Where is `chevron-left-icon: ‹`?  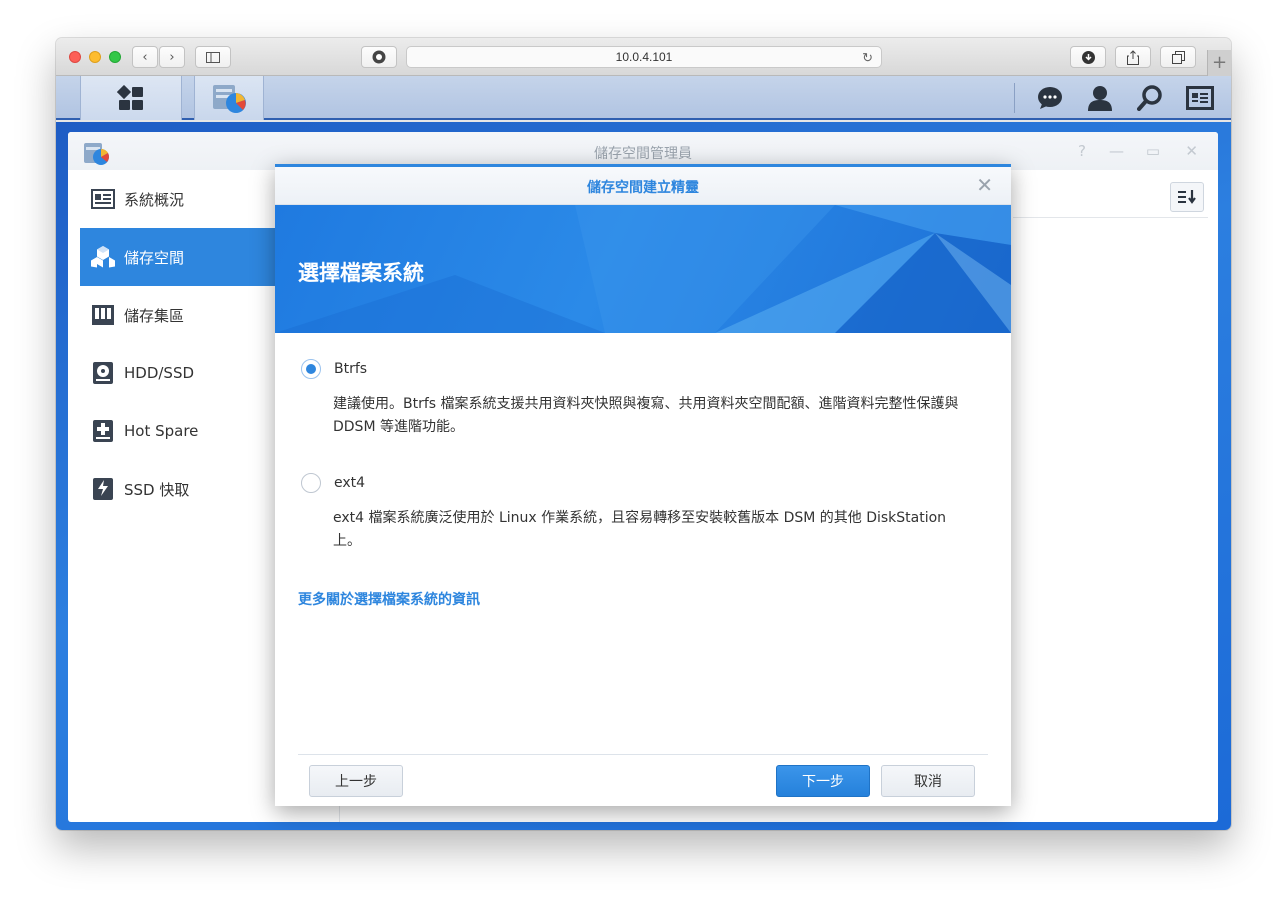 chevron-left-icon: ‹ is located at coordinates (145, 57).